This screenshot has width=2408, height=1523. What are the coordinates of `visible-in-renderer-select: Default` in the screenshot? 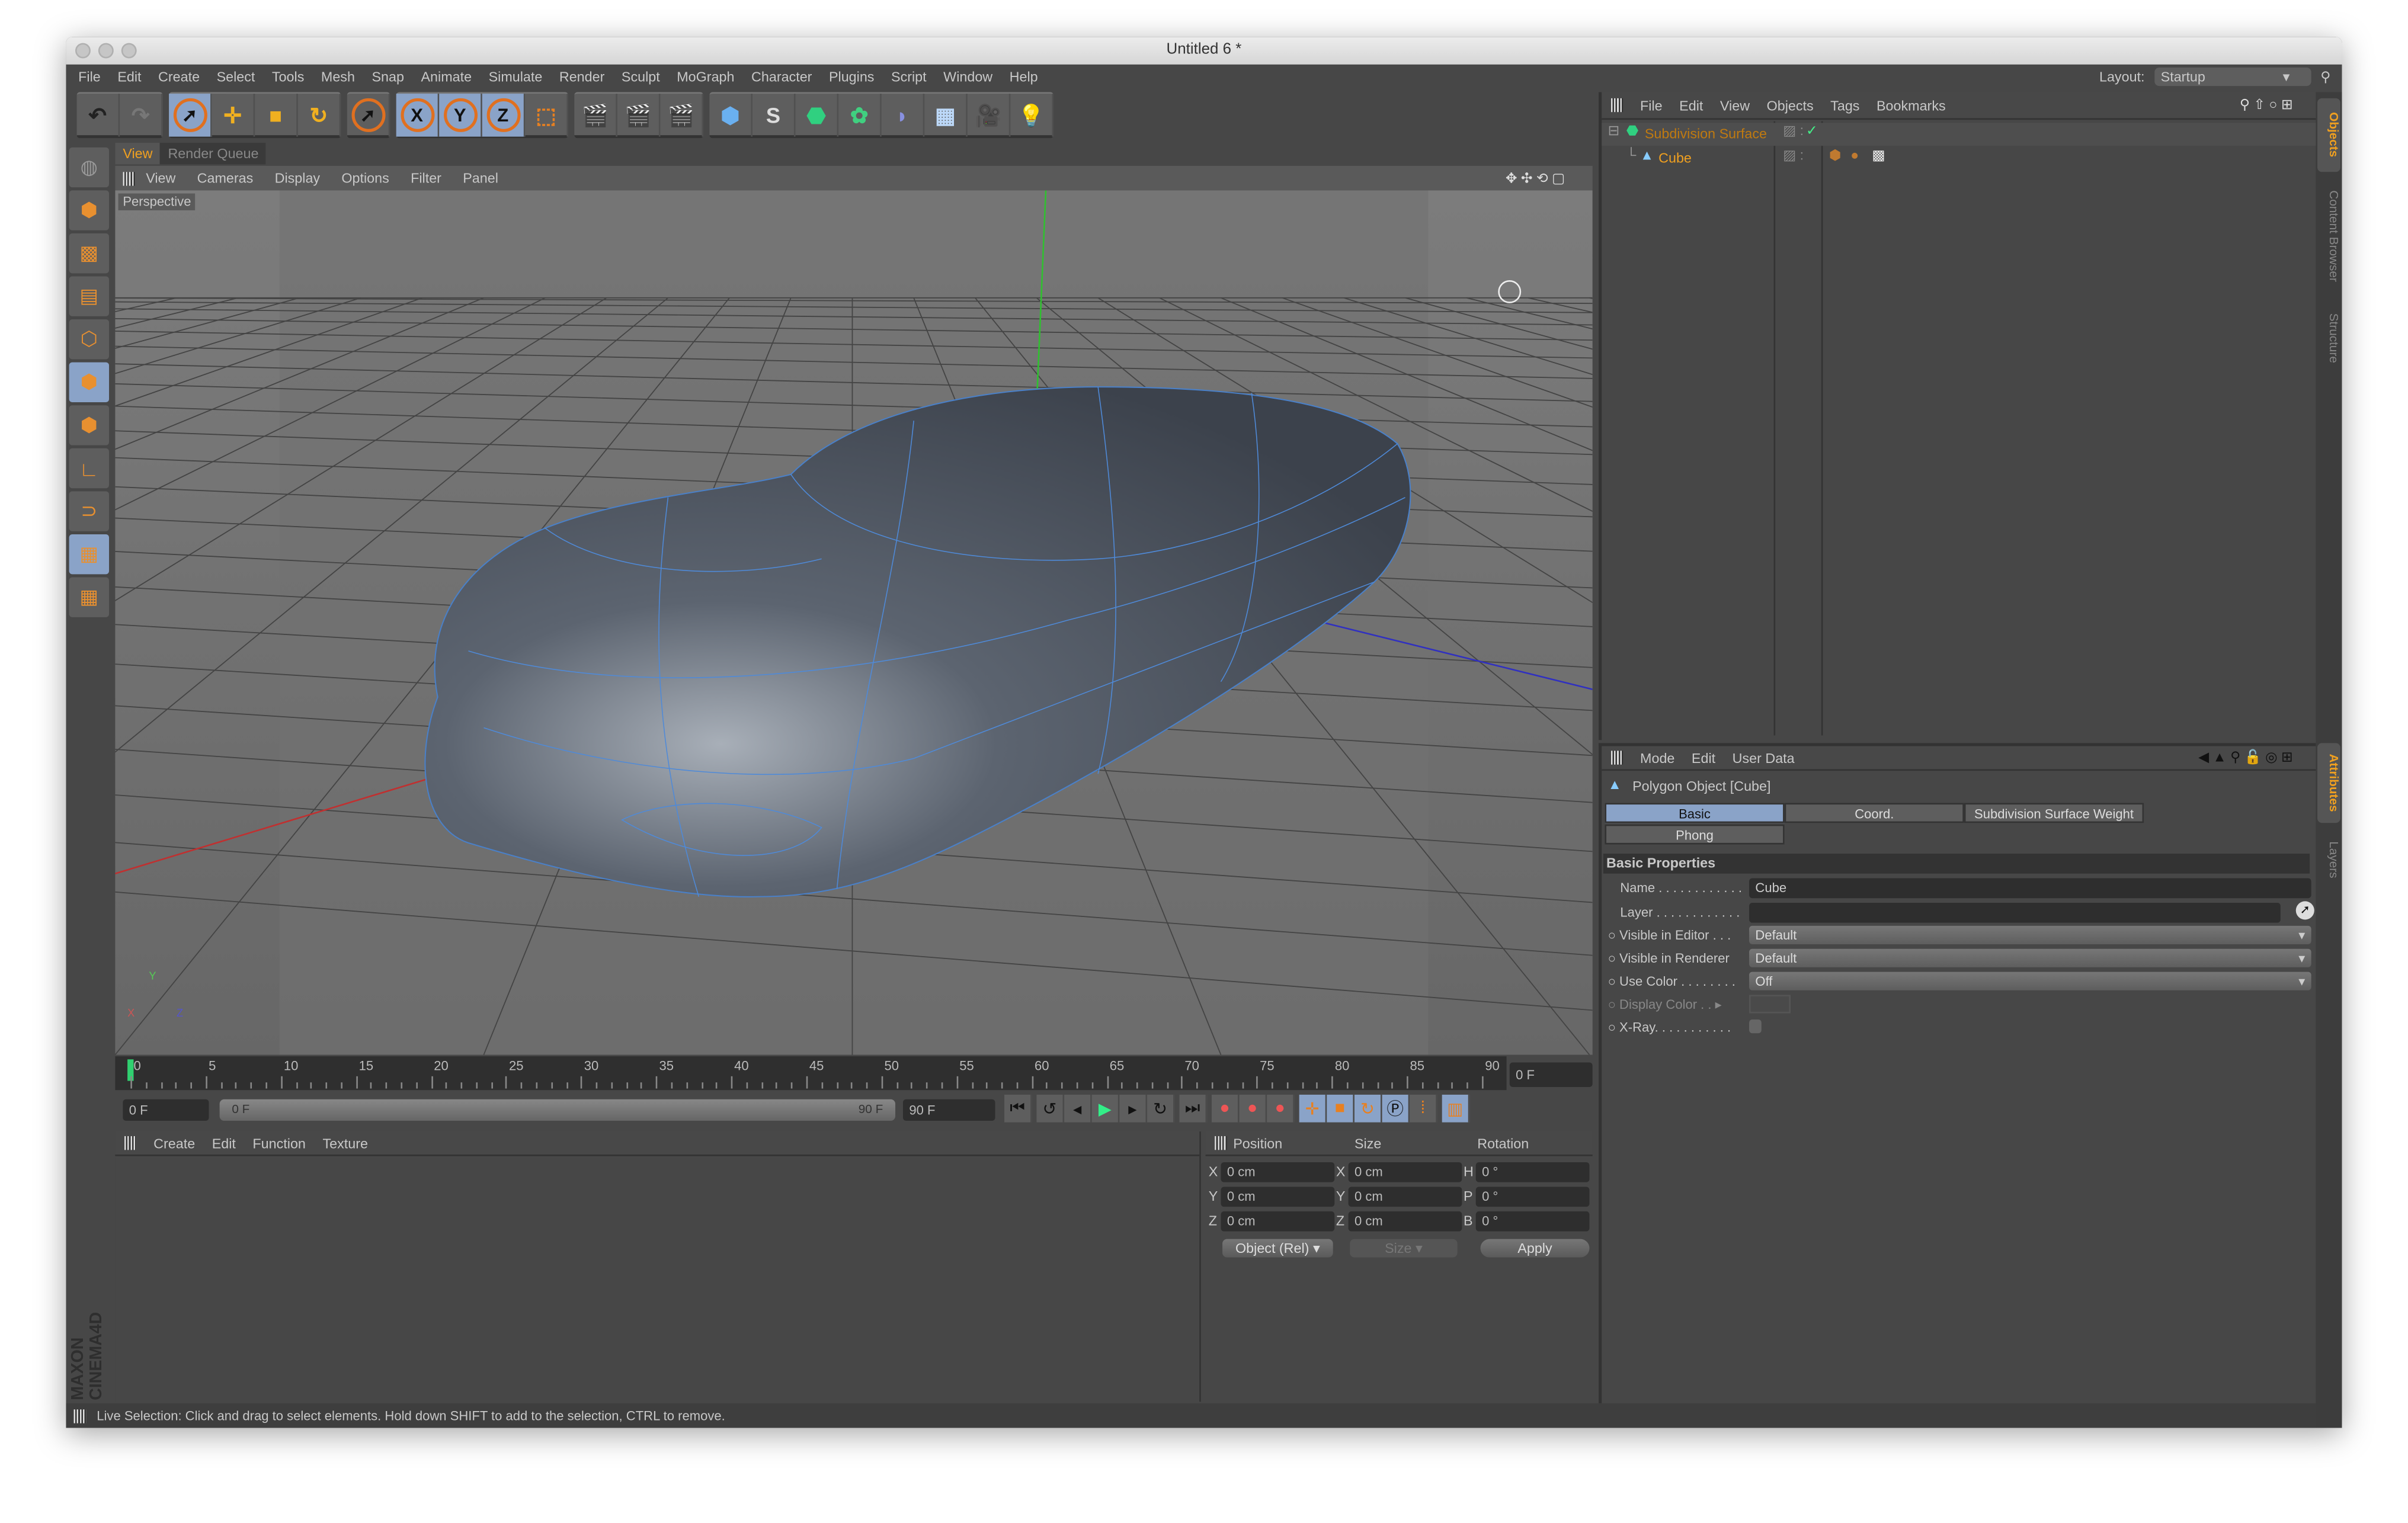 It's located at (2030, 958).